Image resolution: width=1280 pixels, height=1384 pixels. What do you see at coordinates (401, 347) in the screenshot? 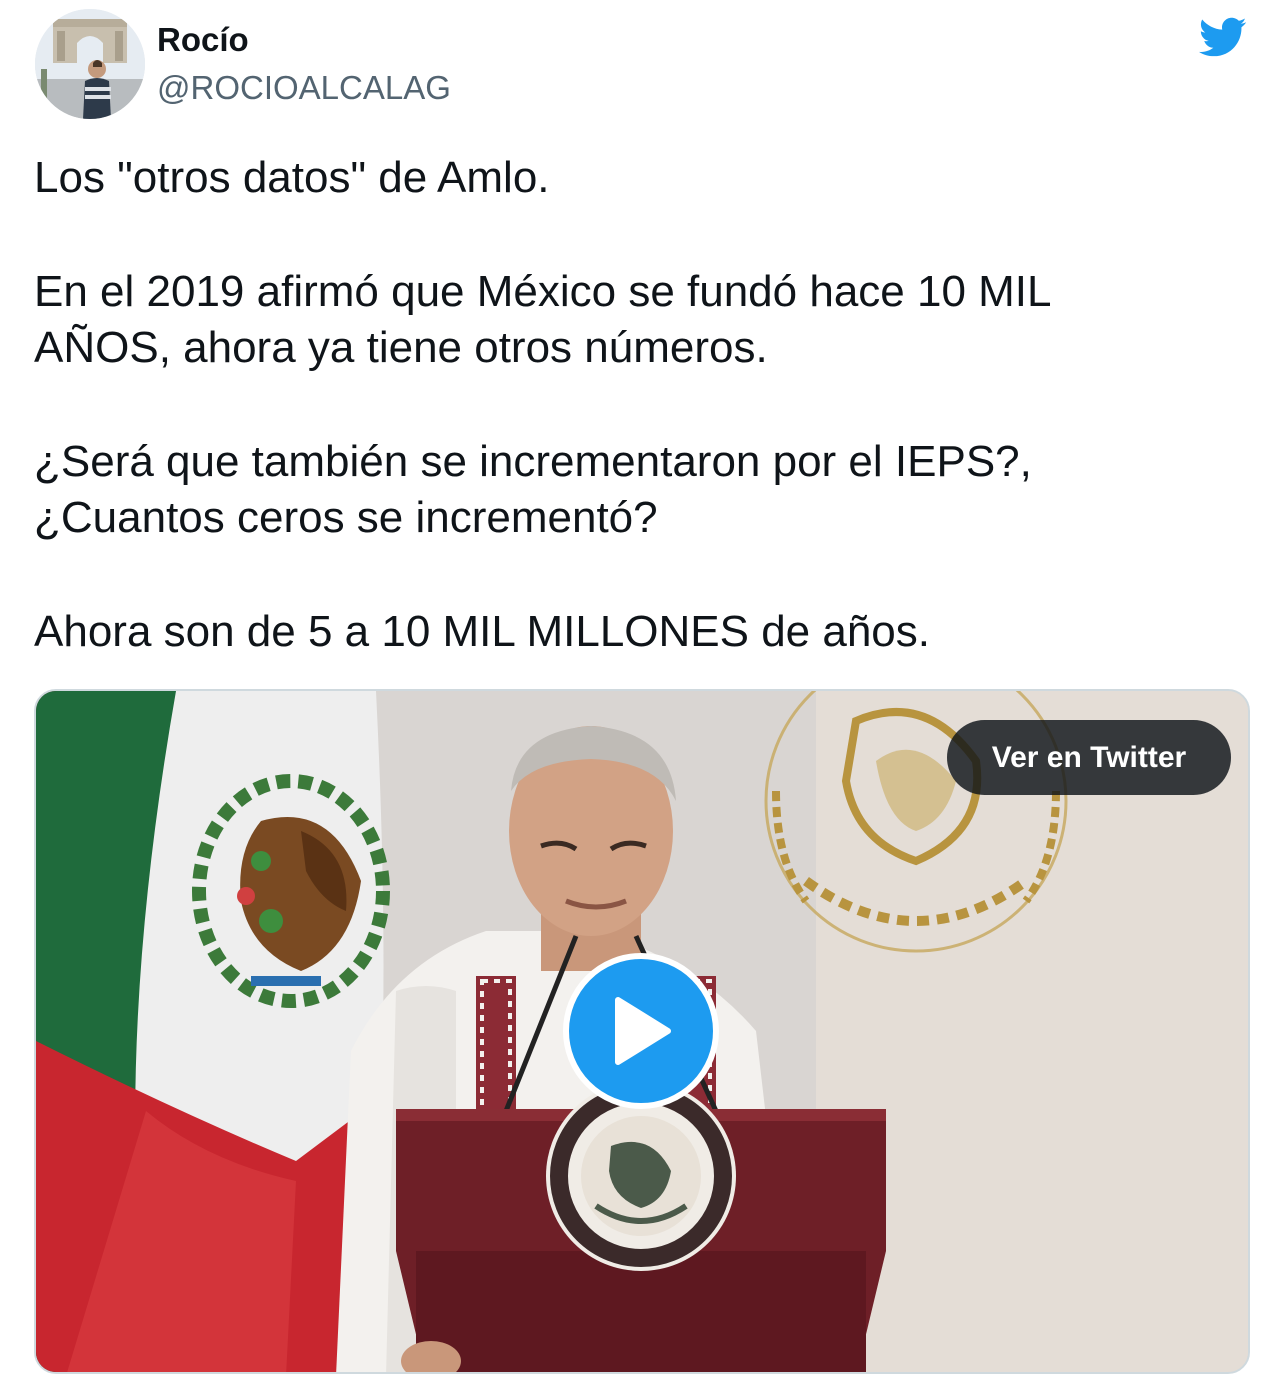
I see `tweet-line: AÑOS, ahora ya tiene otros números.` at bounding box center [401, 347].